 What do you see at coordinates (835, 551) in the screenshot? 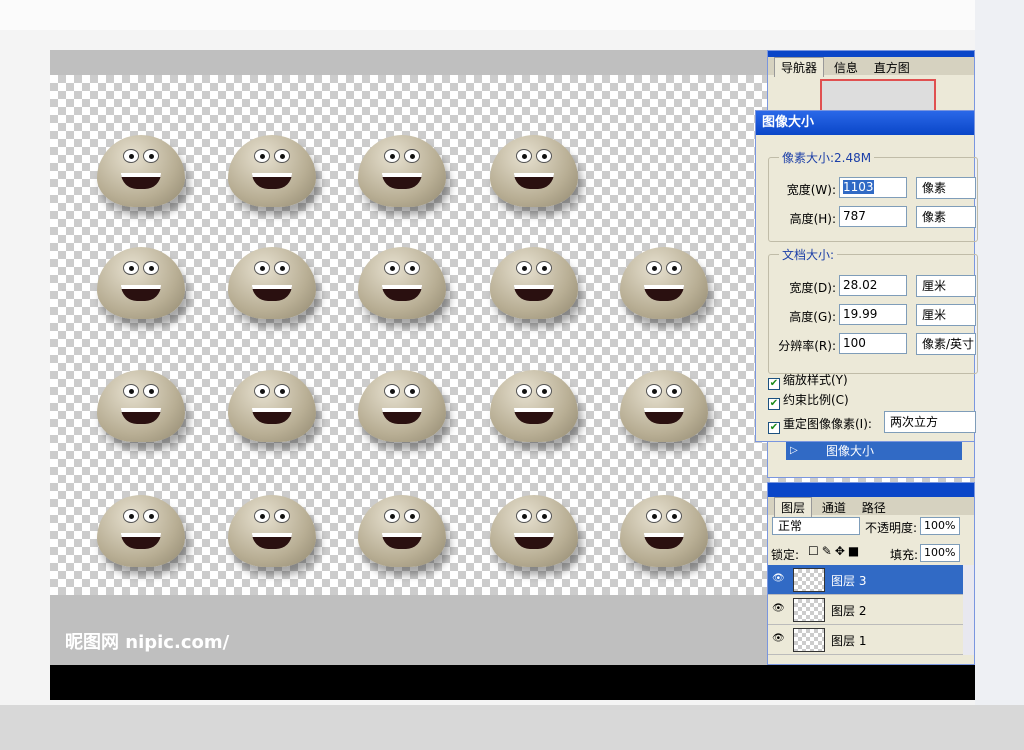
I see `lock-icons: ☐✎✥■` at bounding box center [835, 551].